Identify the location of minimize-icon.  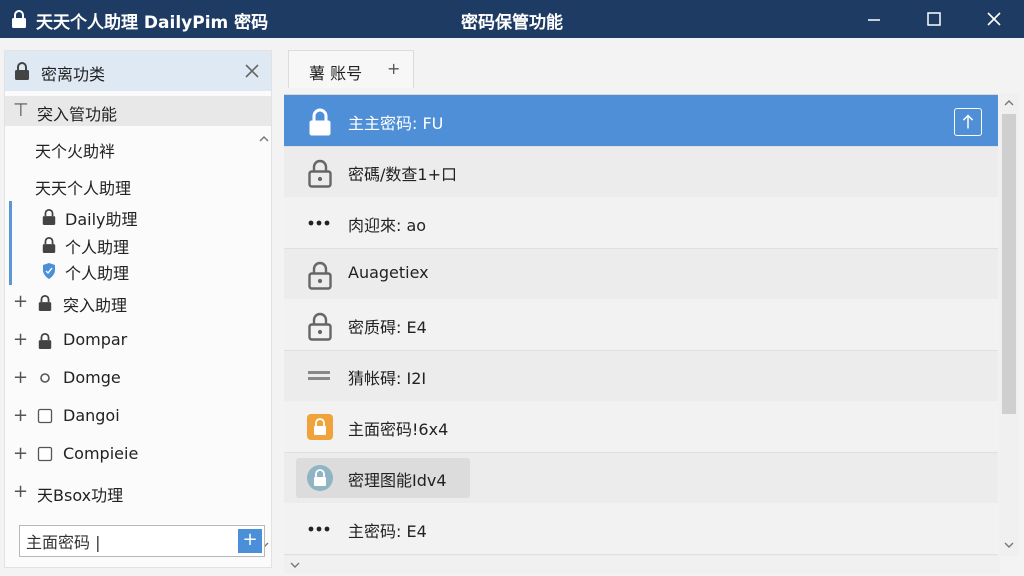
(874, 20).